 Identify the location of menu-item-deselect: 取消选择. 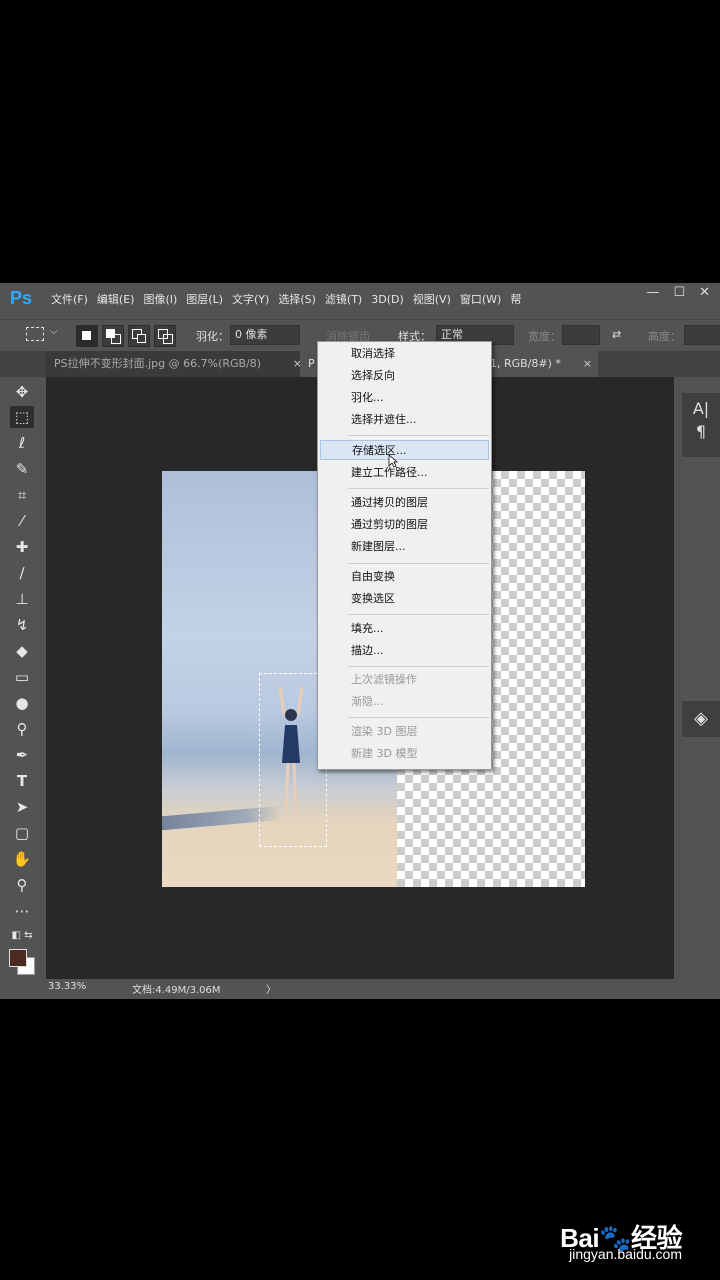
(404, 354).